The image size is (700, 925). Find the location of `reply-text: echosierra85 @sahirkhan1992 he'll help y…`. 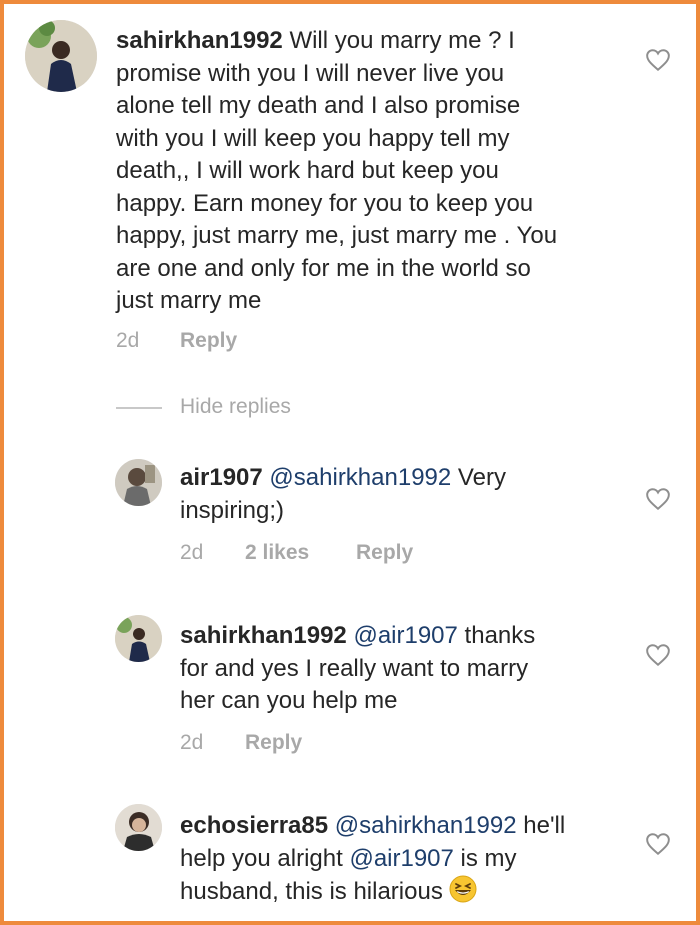

reply-text: echosierra85 @sahirkhan1992 he'll help y… is located at coordinates (410, 859).